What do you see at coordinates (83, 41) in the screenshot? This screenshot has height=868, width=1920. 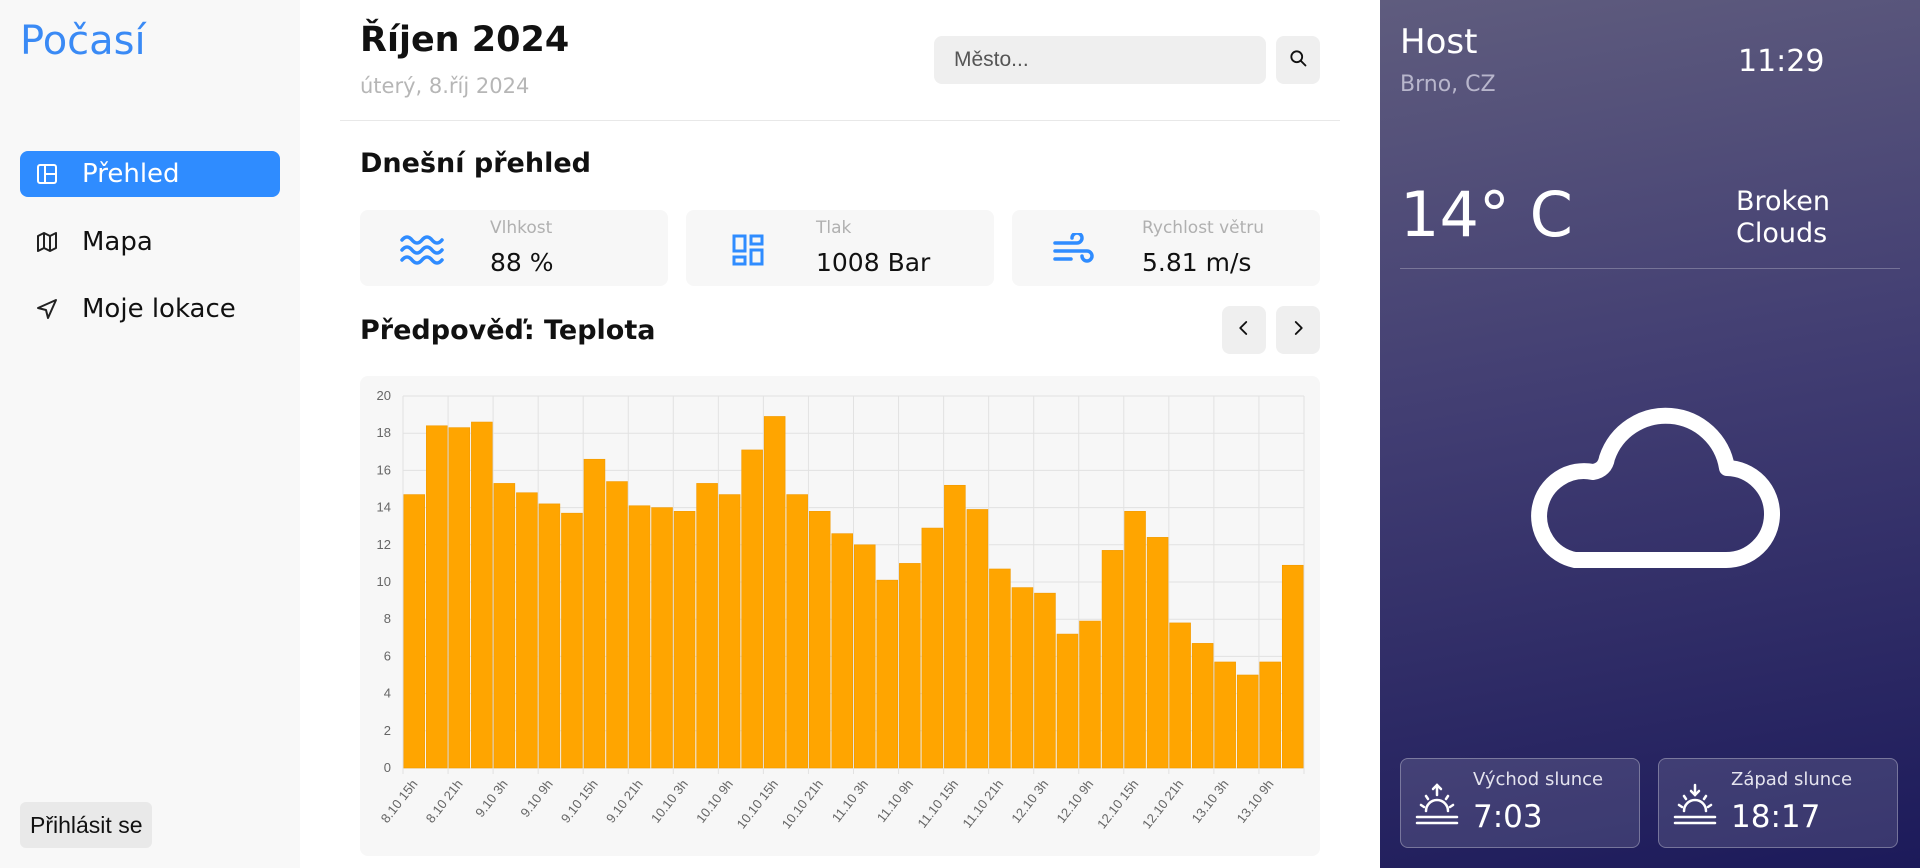 I see `app-brand: Počasí` at bounding box center [83, 41].